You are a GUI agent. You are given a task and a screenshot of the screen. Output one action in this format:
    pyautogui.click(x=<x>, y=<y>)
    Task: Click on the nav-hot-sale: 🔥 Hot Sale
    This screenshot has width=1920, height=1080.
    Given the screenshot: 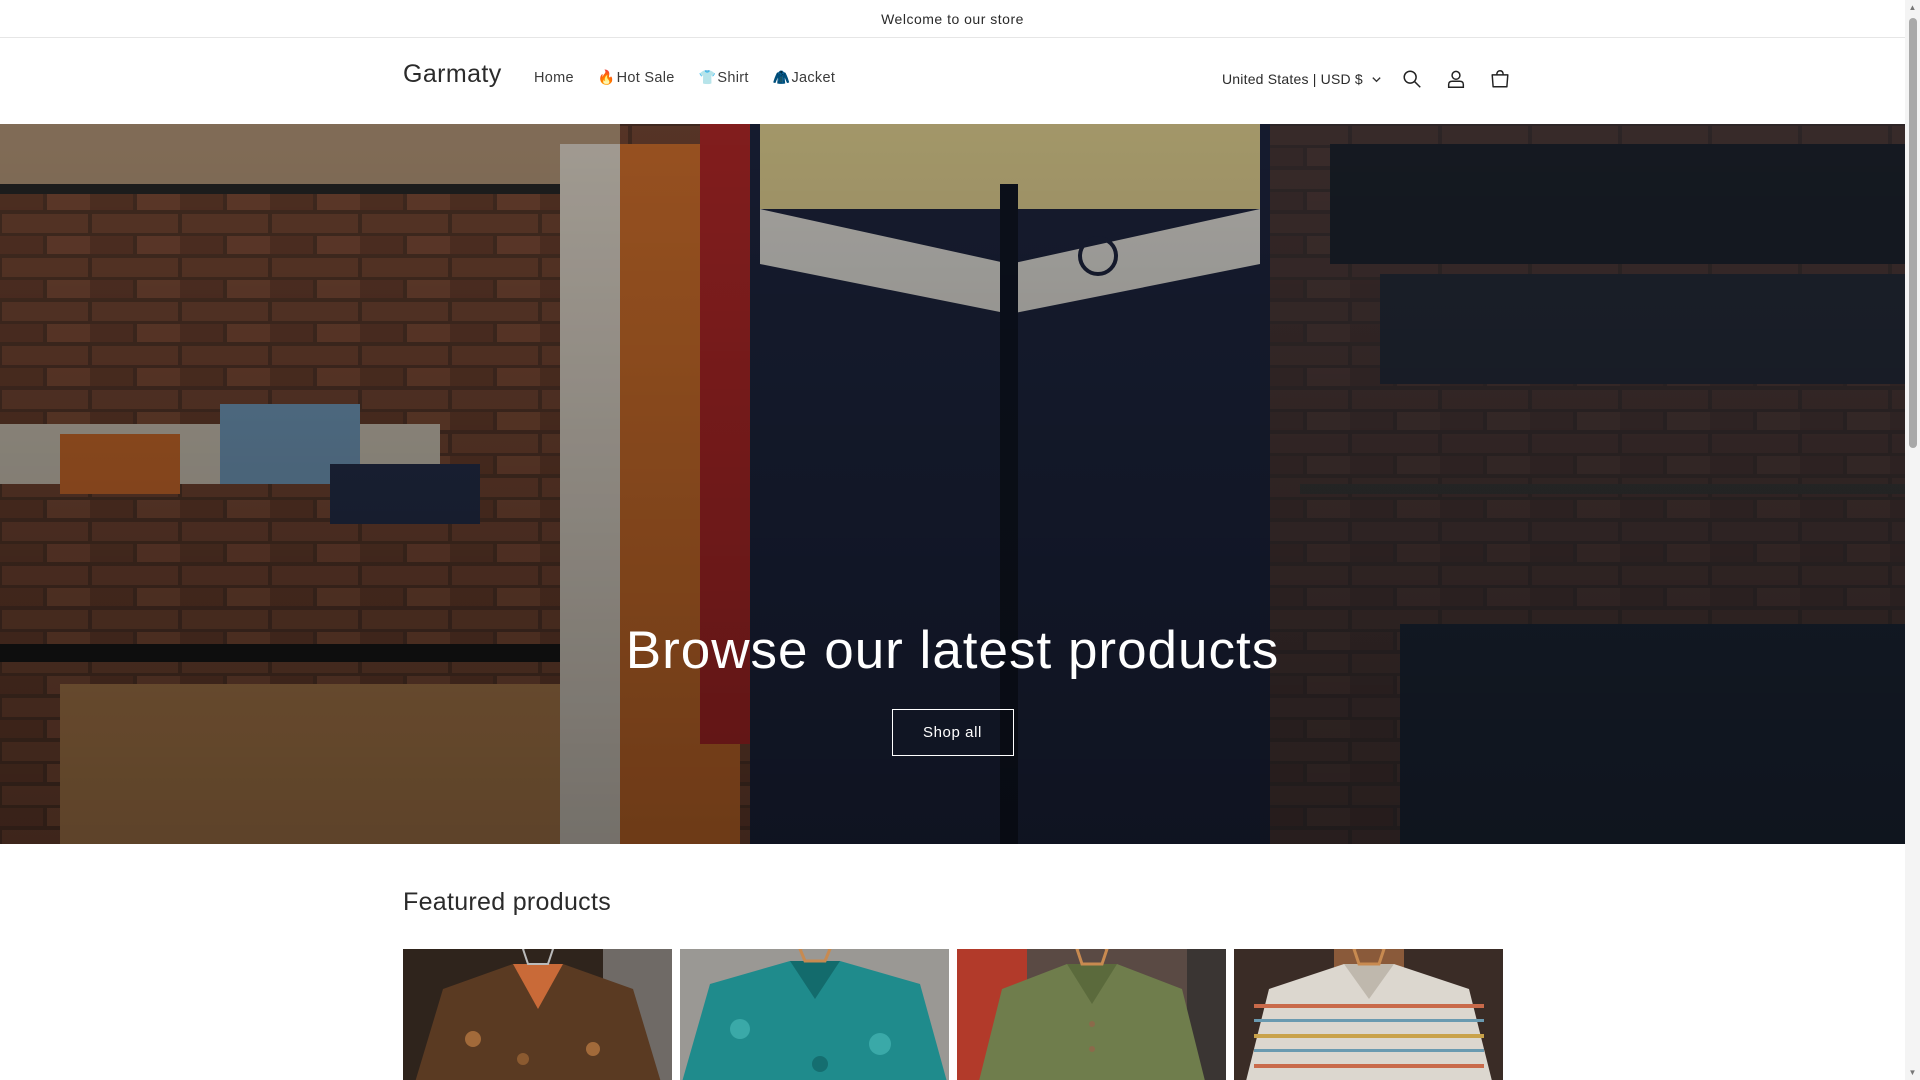 What is the action you would take?
    pyautogui.click(x=636, y=77)
    